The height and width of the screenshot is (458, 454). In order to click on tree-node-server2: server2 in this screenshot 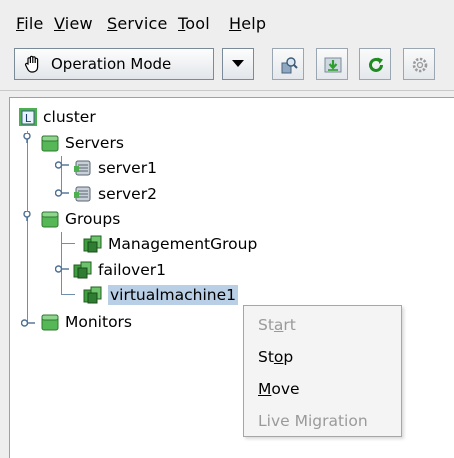, I will do `click(115, 194)`.